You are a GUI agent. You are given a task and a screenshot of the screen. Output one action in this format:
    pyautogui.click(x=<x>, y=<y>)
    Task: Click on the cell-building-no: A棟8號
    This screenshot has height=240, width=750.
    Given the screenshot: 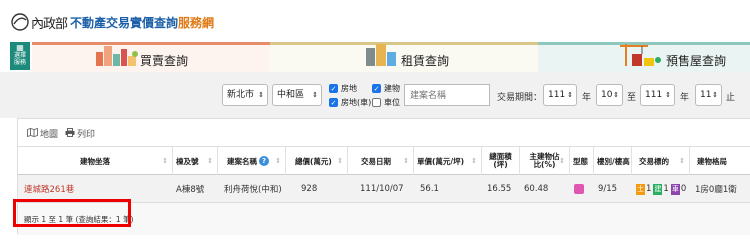 What is the action you would take?
    pyautogui.click(x=190, y=190)
    